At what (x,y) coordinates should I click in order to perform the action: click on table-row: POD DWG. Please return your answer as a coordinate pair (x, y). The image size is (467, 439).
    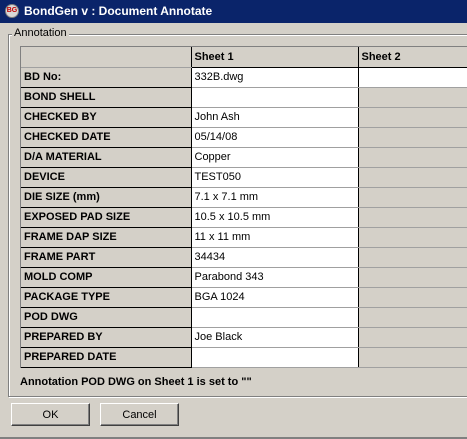
    Looking at the image, I should click on (244, 317).